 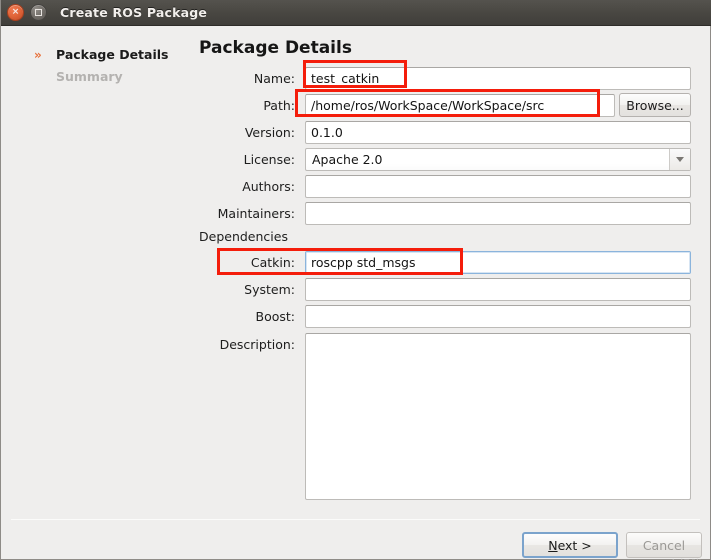 I want to click on sidebar-item-label: Package Details, so click(x=112, y=54).